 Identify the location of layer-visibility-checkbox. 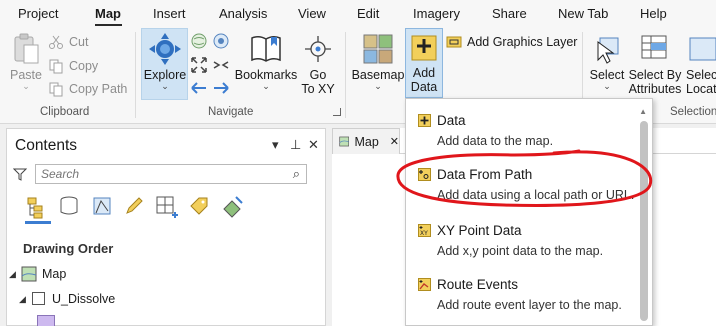
(38, 298).